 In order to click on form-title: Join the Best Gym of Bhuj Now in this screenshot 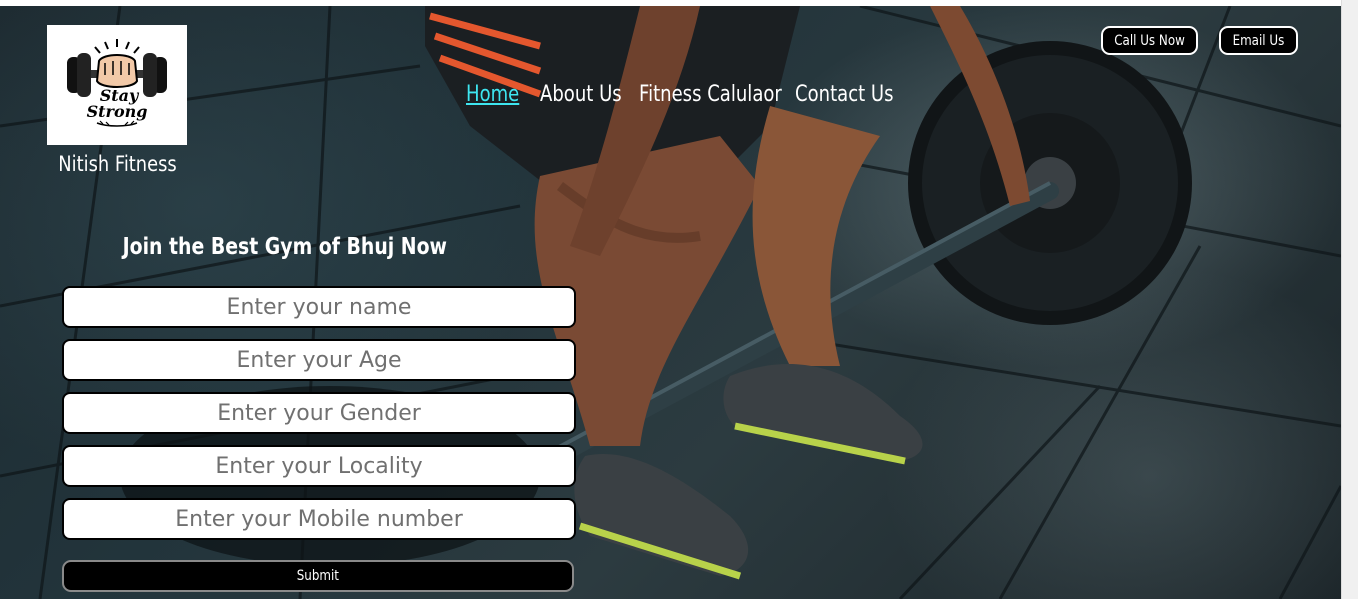, I will do `click(285, 247)`.